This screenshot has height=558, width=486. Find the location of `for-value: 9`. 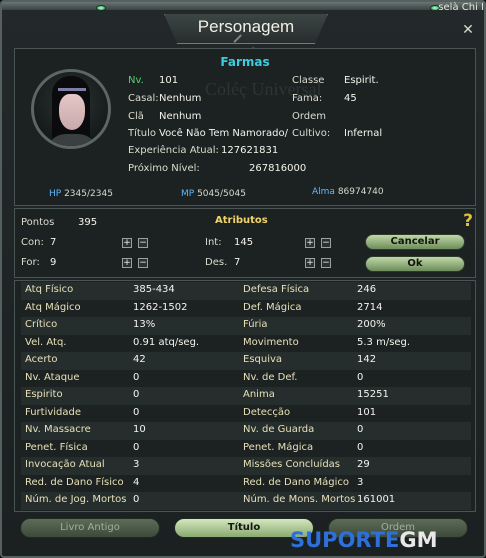

for-value: 9 is located at coordinates (53, 262).